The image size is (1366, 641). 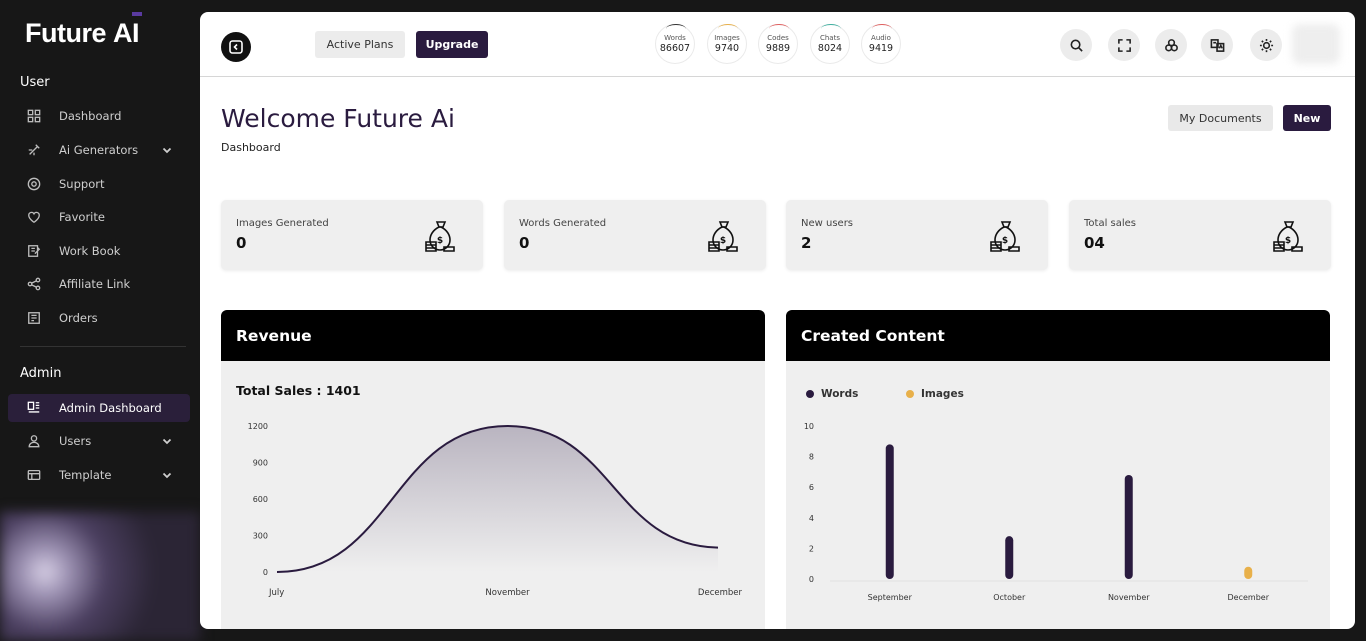 I want to click on y-tick-label: 4, so click(x=811, y=518).